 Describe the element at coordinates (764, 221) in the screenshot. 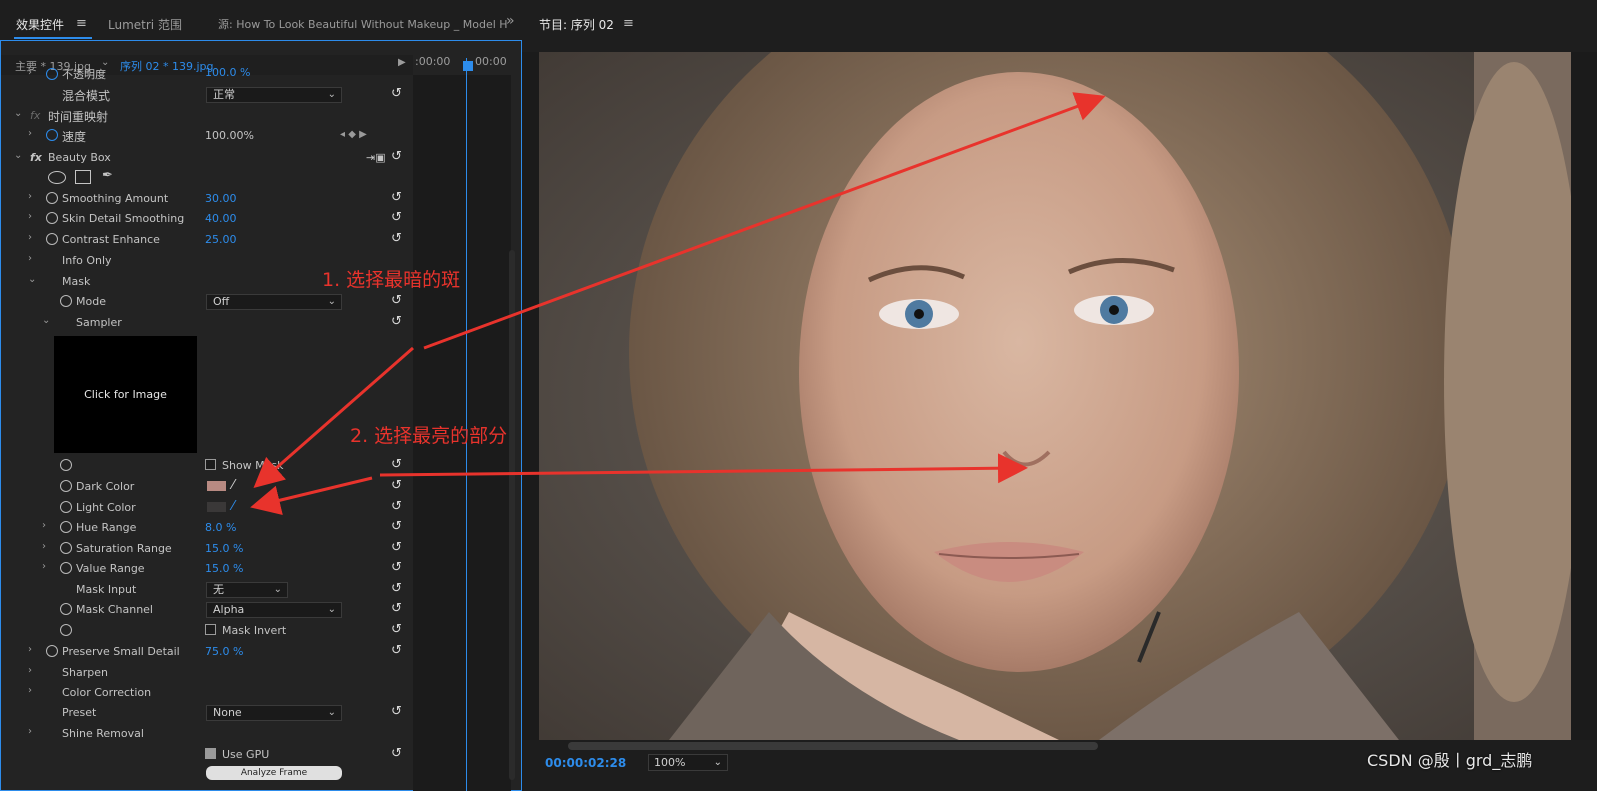

I see `arrow-to-forehead` at that location.